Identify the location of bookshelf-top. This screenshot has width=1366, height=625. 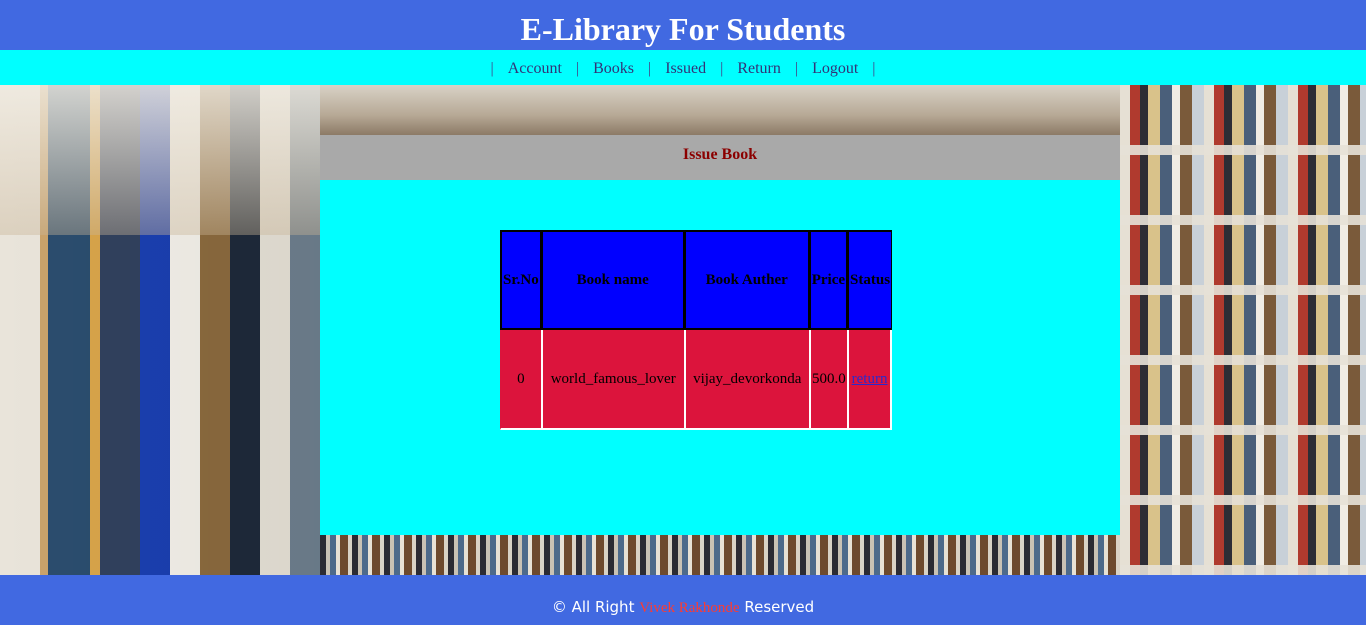
(720, 110).